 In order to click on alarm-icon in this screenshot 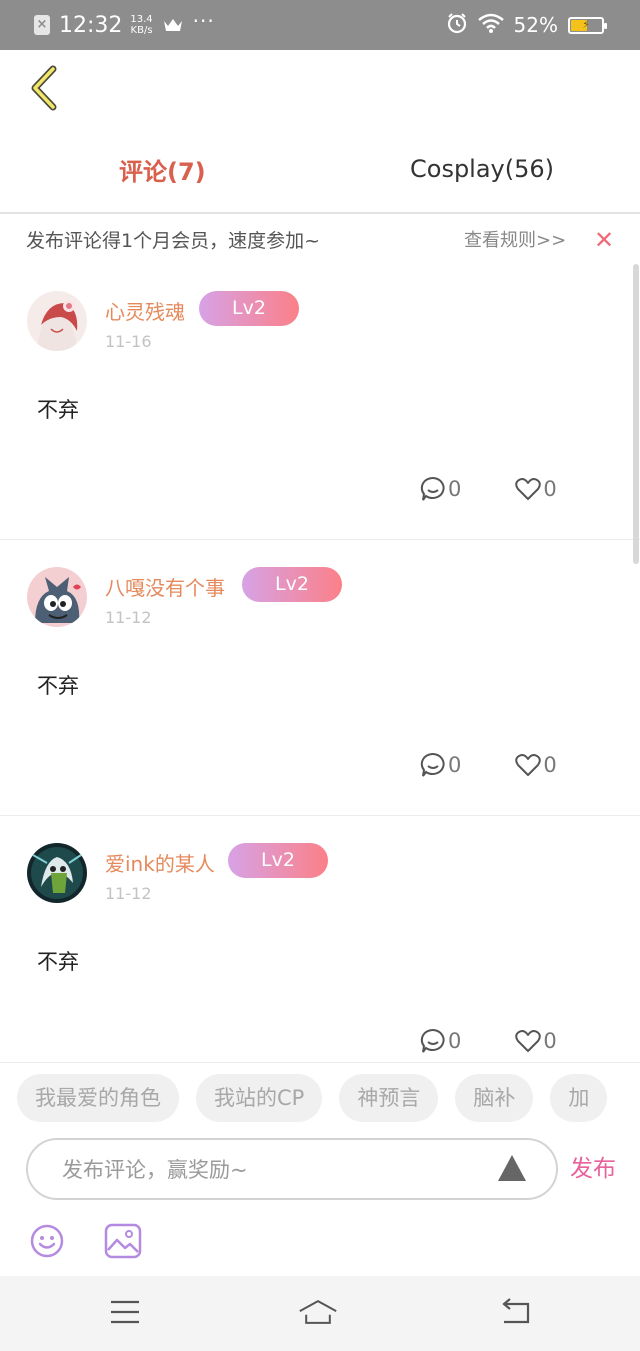, I will do `click(457, 25)`.